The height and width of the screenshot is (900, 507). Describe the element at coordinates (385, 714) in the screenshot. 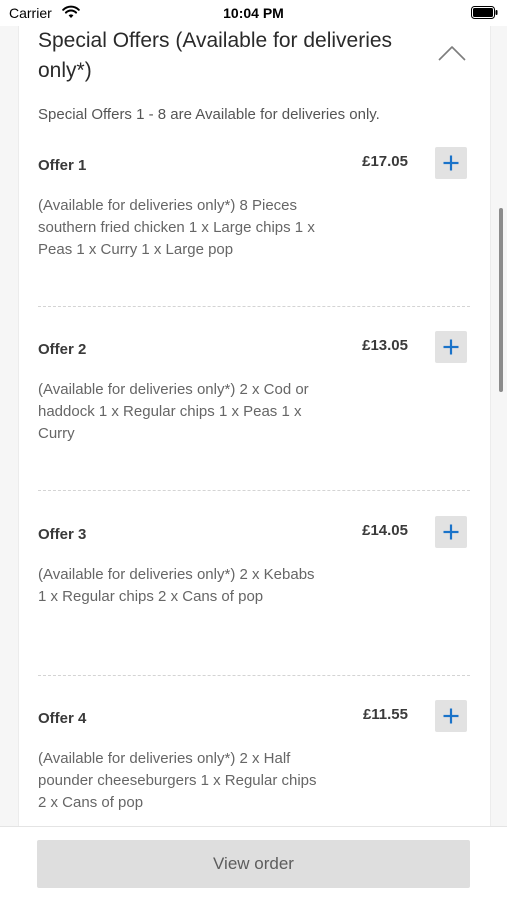

I see `offer-price: £11.55` at that location.